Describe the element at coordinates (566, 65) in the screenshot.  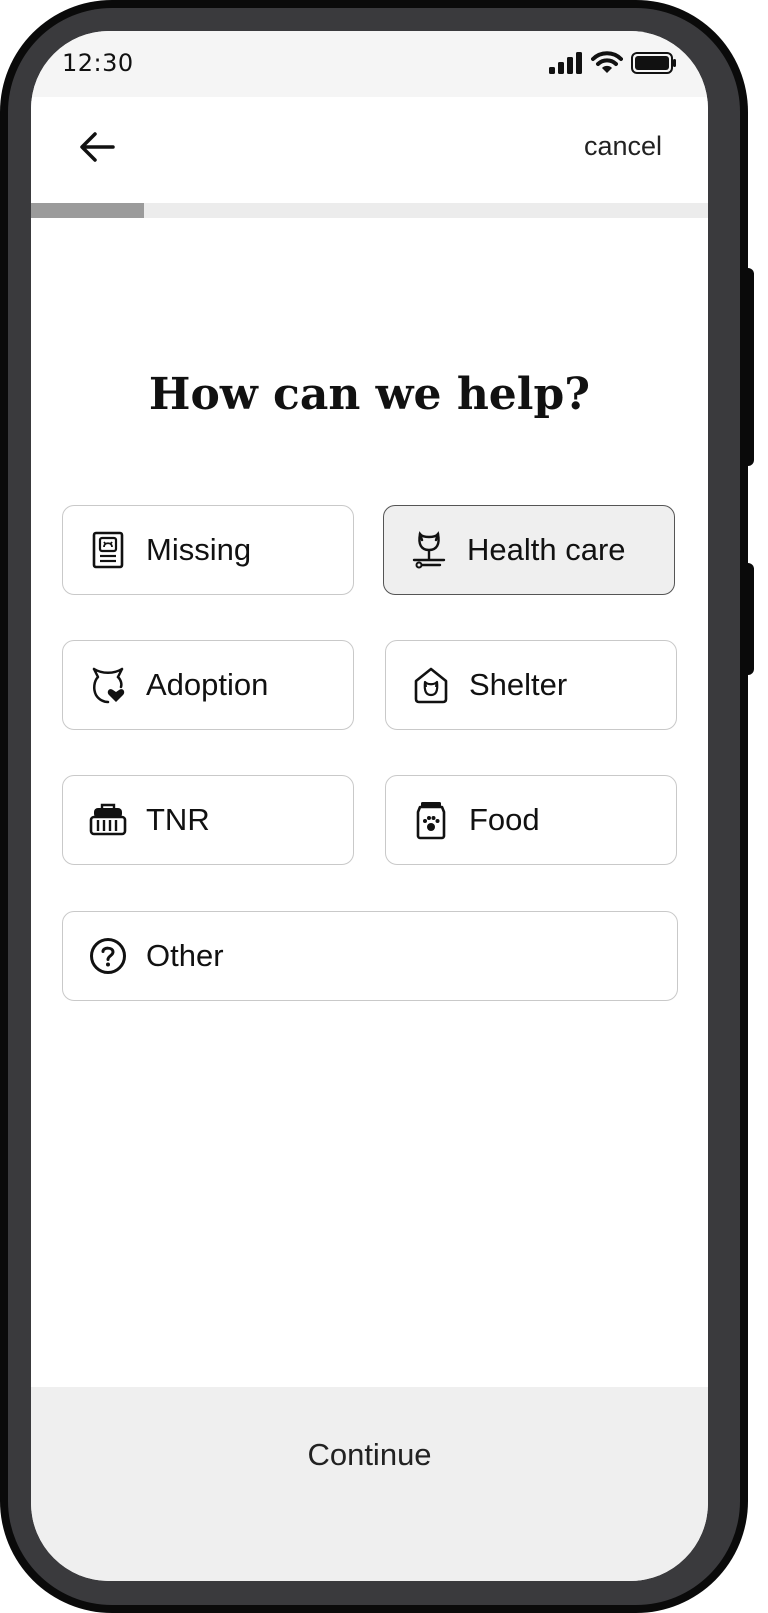
I see `cellular-signal-icon` at that location.